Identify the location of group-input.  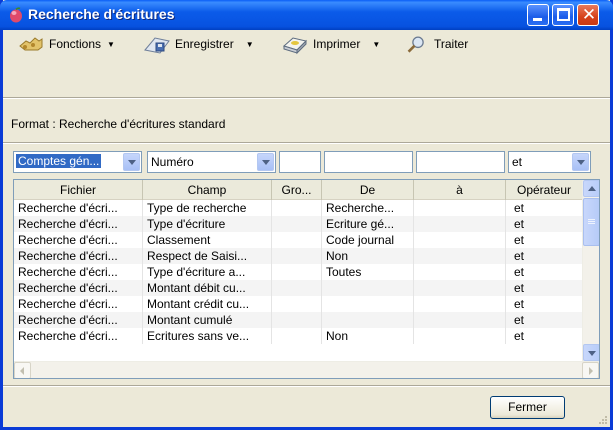
(300, 162).